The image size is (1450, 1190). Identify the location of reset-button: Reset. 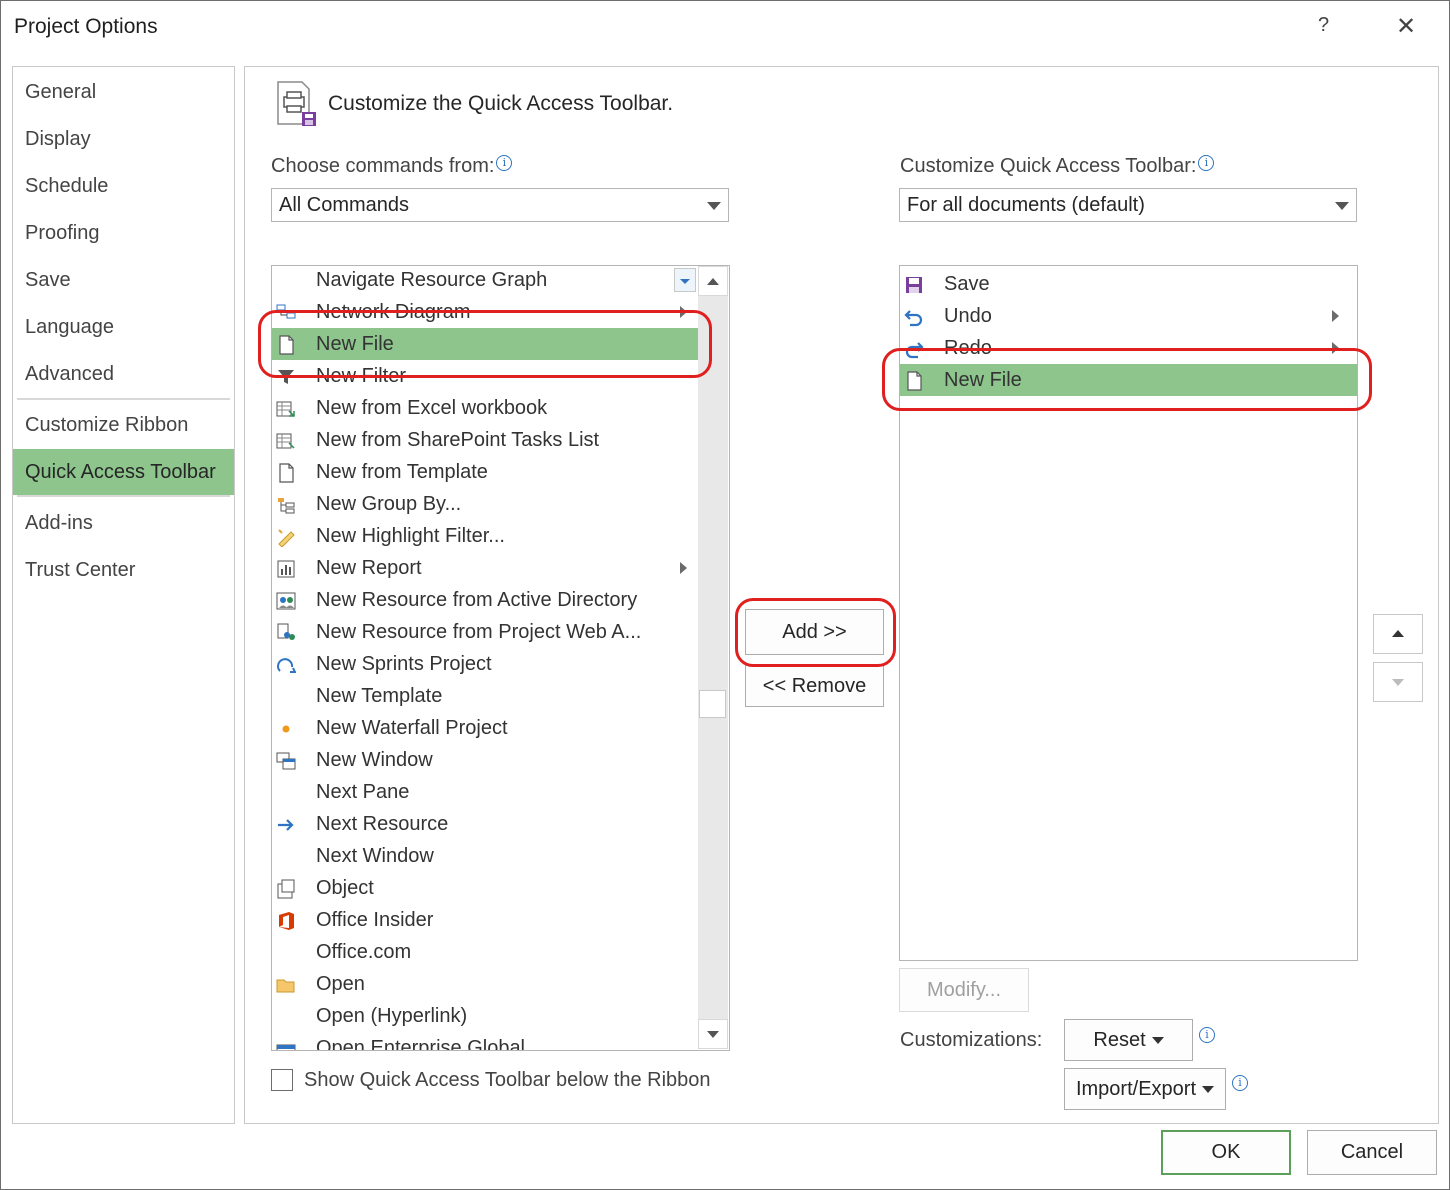
(1128, 1040).